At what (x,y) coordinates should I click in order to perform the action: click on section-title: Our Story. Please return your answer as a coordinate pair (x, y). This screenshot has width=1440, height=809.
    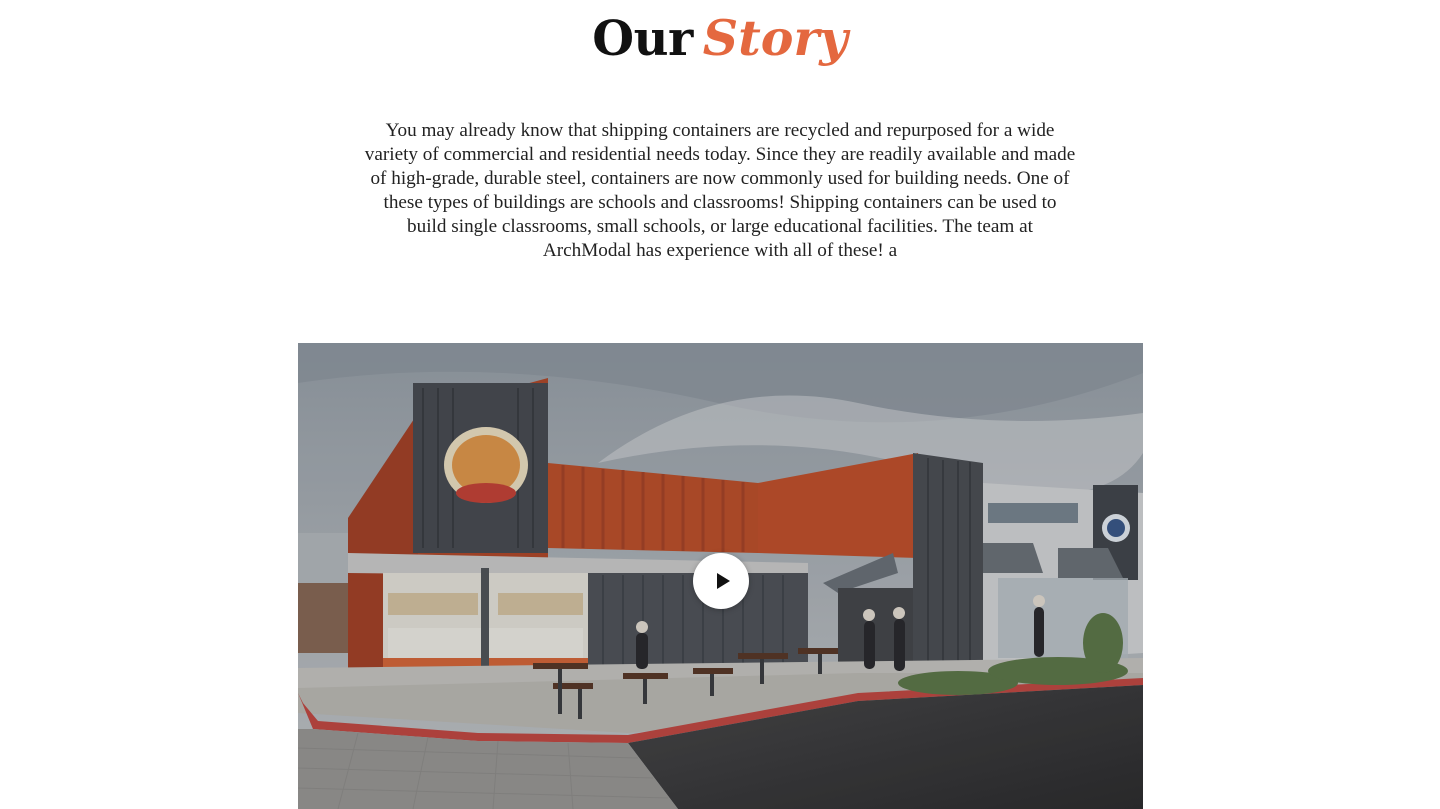
    Looking at the image, I should click on (720, 41).